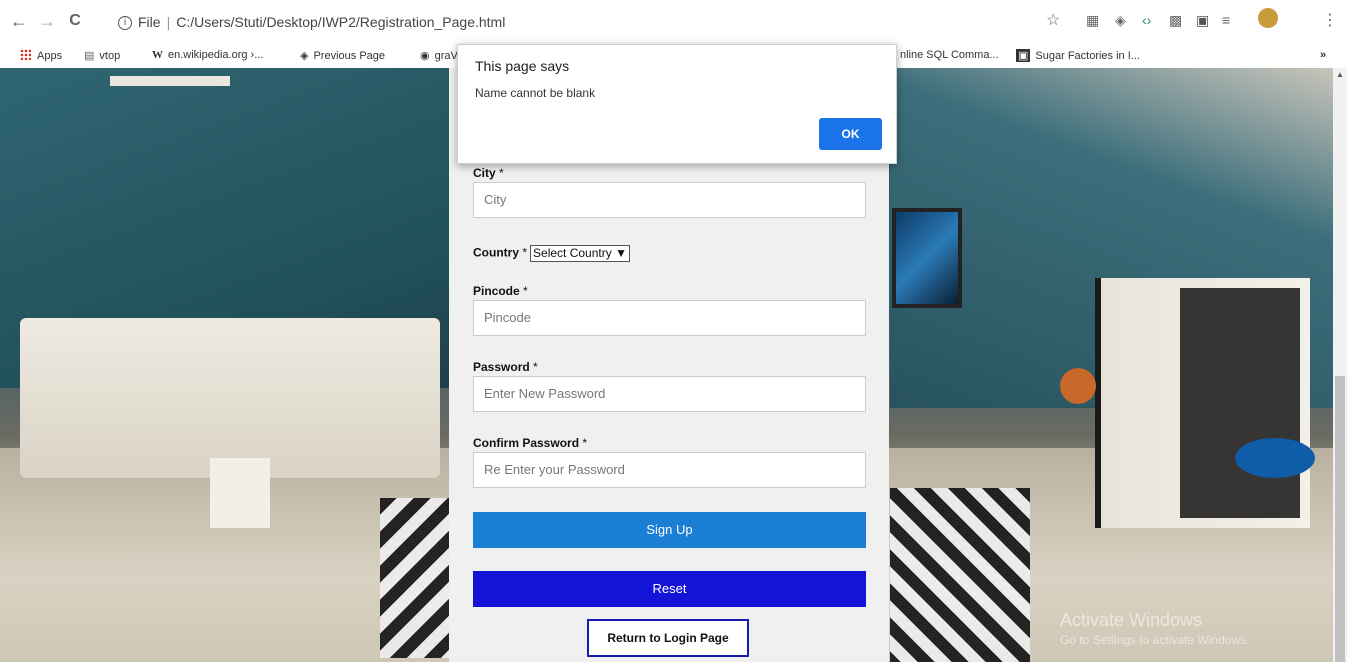 This screenshot has height=662, width=1347. What do you see at coordinates (500, 291) in the screenshot?
I see `pincode-label: Pincode *` at bounding box center [500, 291].